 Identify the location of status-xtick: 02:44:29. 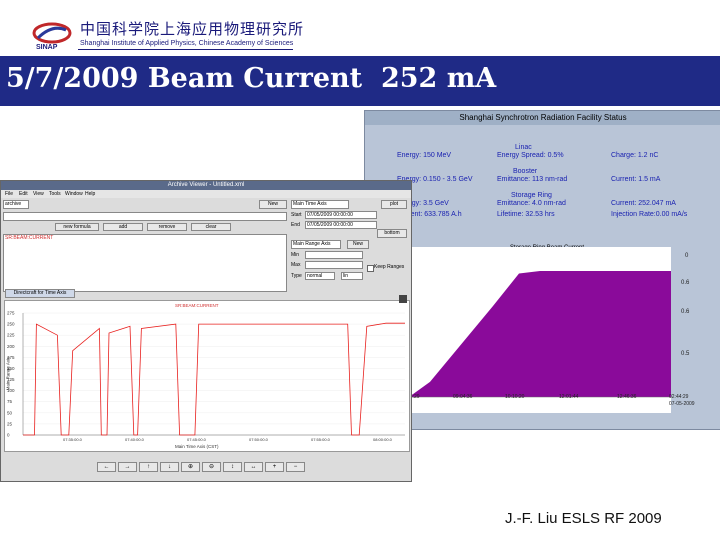
(679, 397).